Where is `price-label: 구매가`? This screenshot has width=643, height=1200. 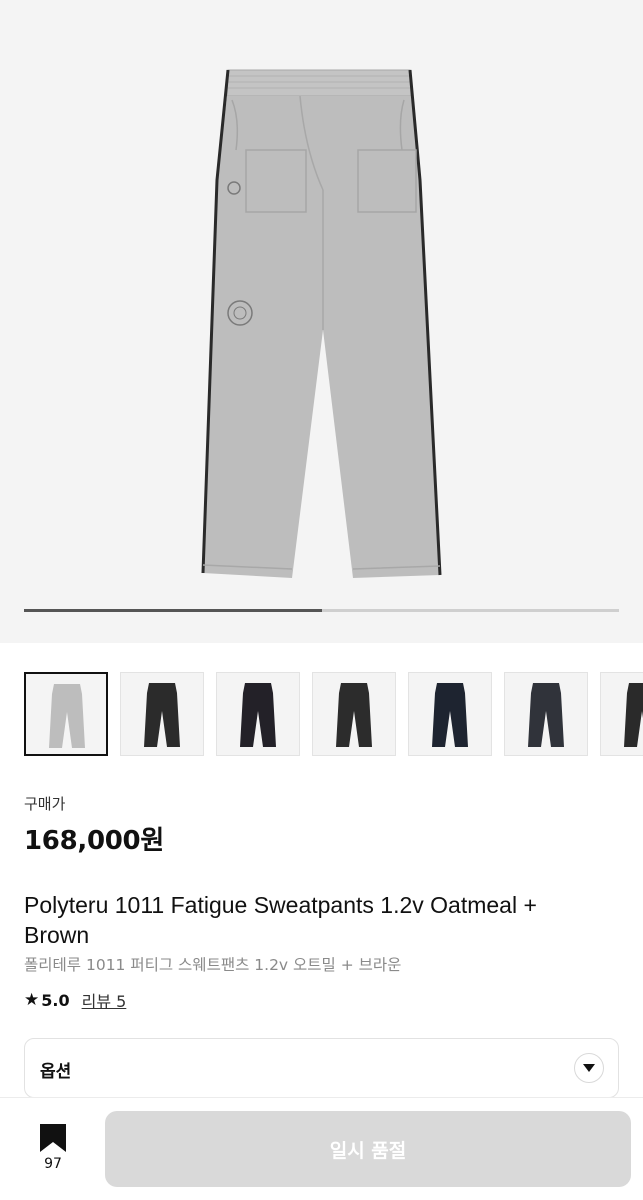 price-label: 구매가 is located at coordinates (45, 804).